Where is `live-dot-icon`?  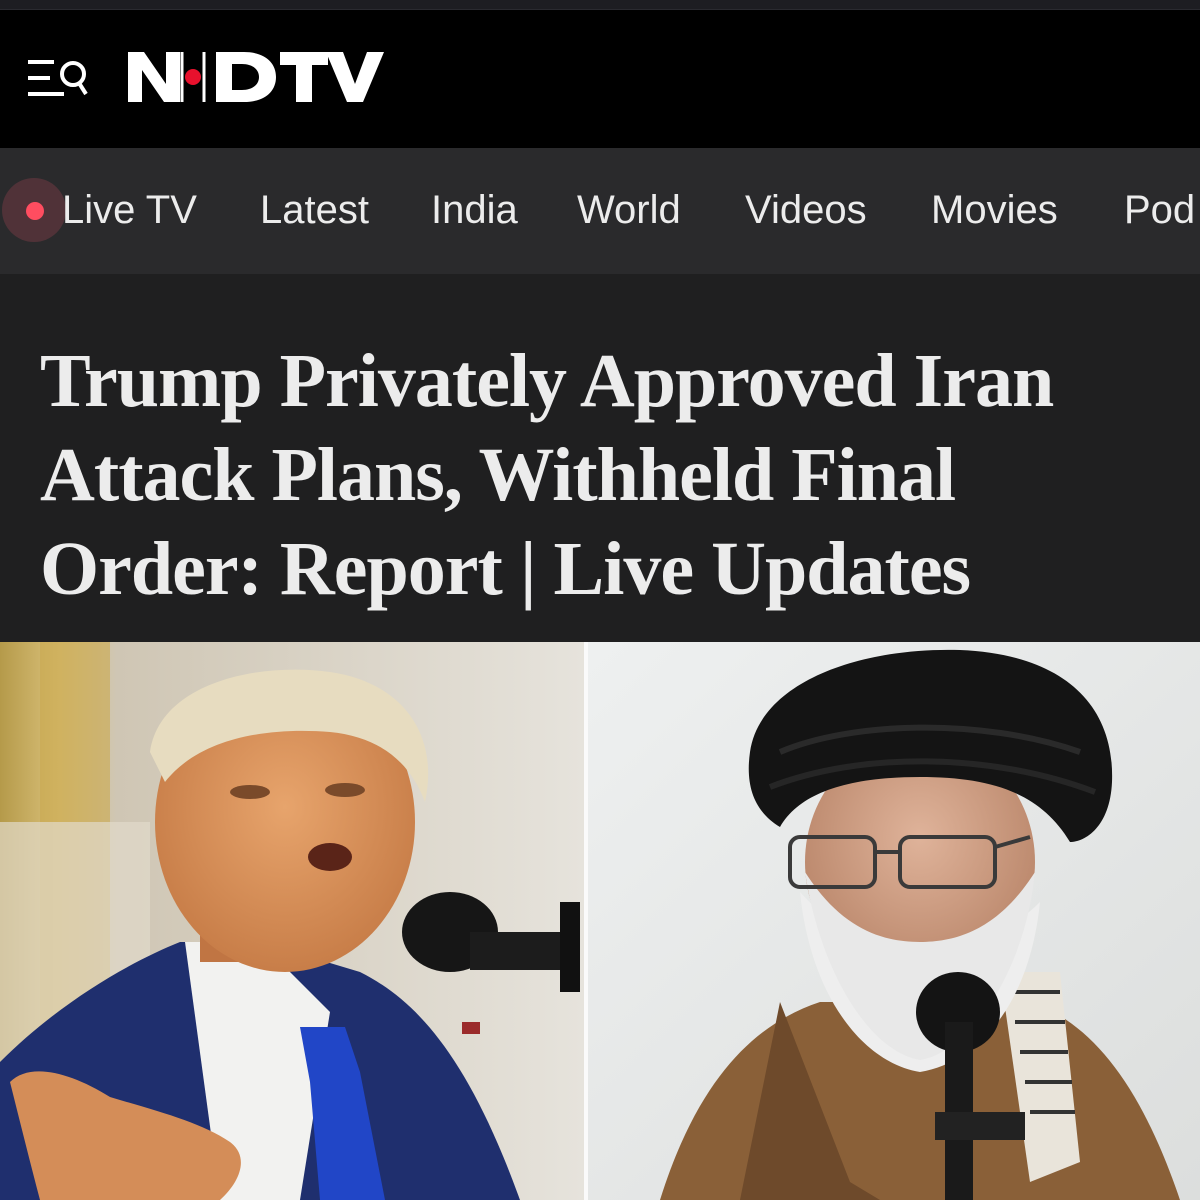
live-dot-icon is located at coordinates (35, 211).